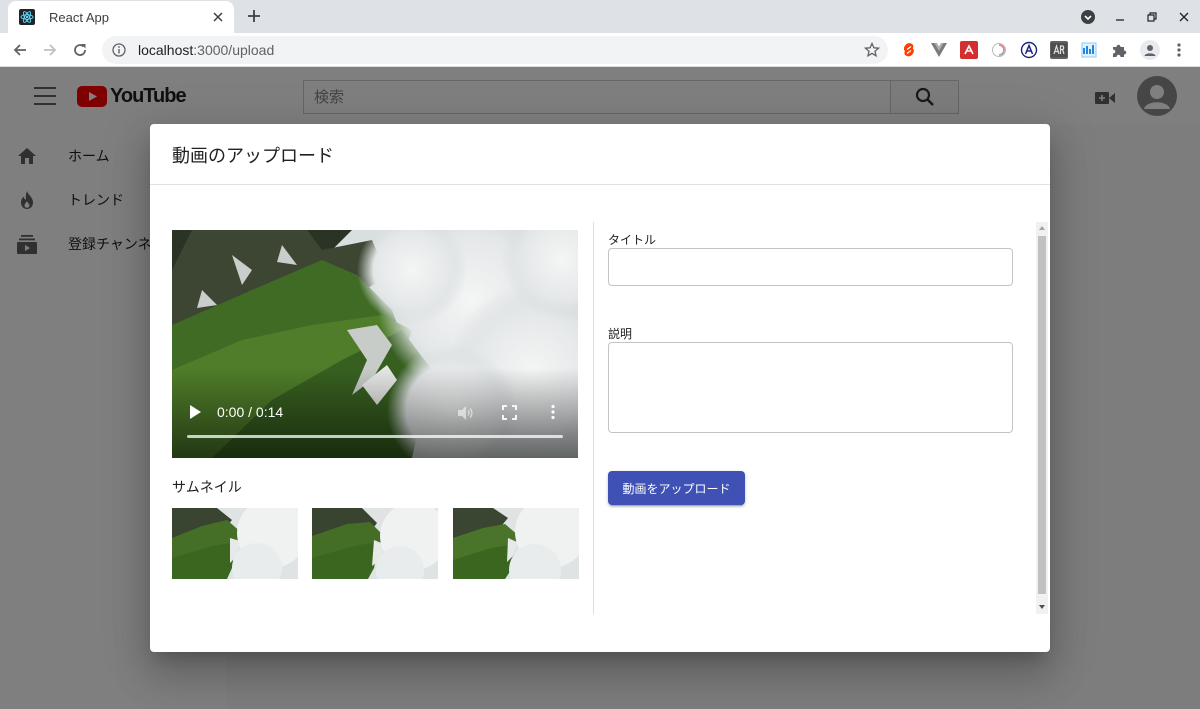  What do you see at coordinates (509, 412) in the screenshot?
I see `fullscreen-icon` at bounding box center [509, 412].